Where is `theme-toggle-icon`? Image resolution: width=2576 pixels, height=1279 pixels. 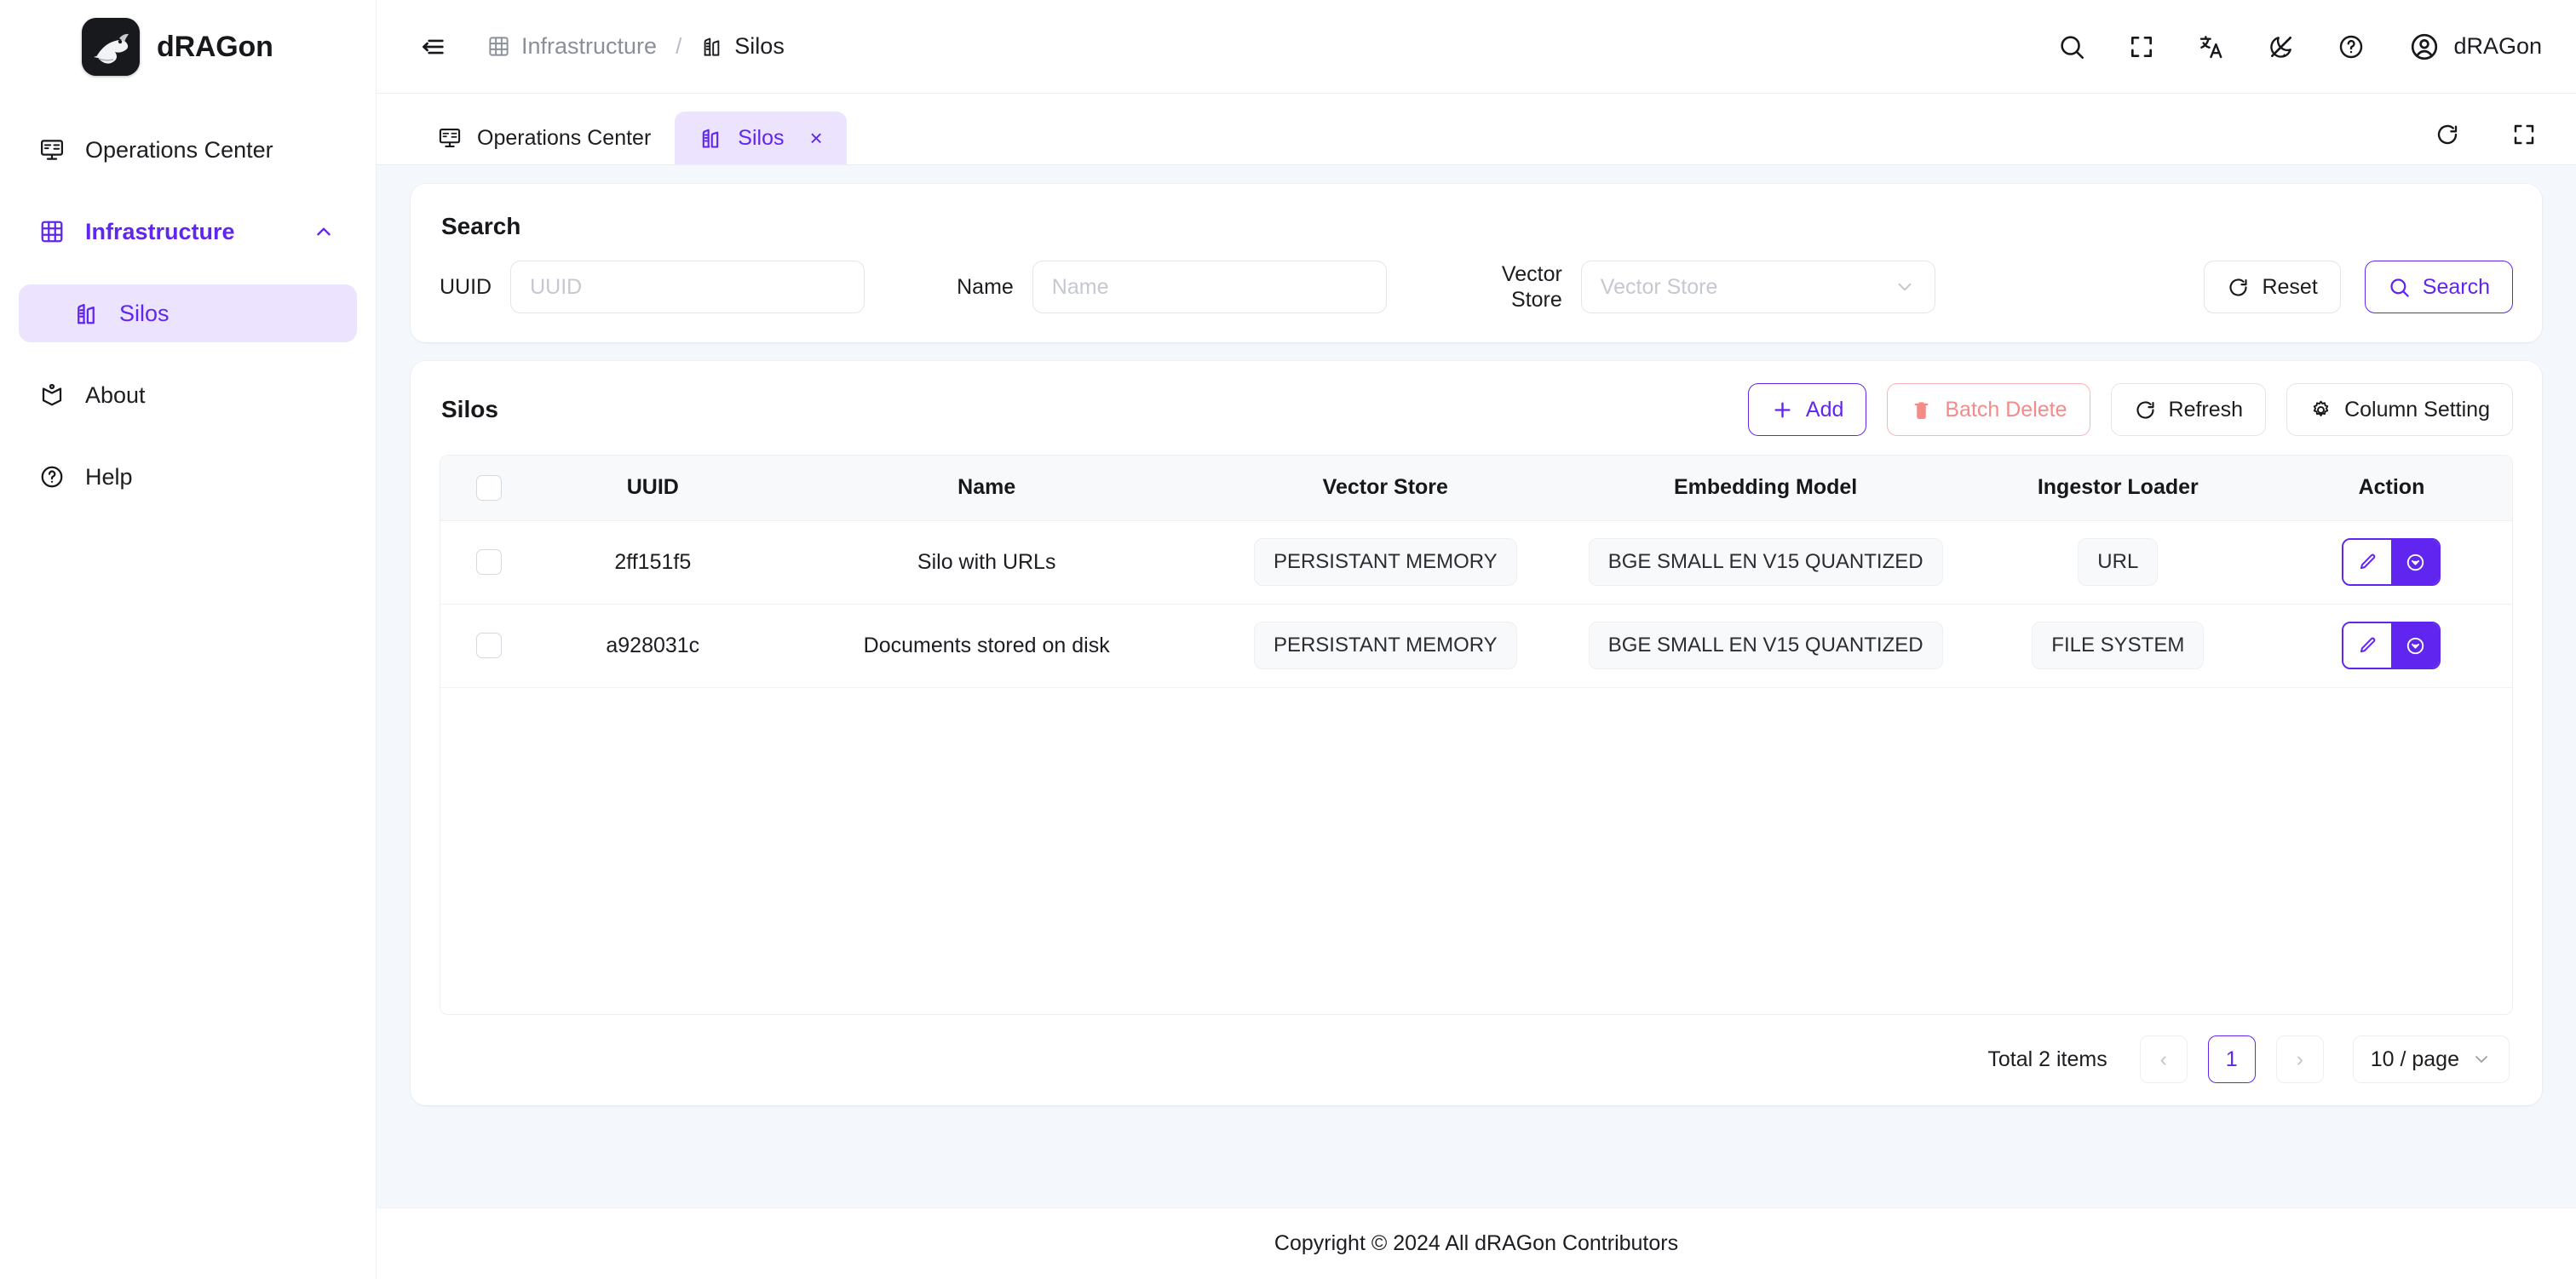
theme-toggle-icon is located at coordinates (2282, 47).